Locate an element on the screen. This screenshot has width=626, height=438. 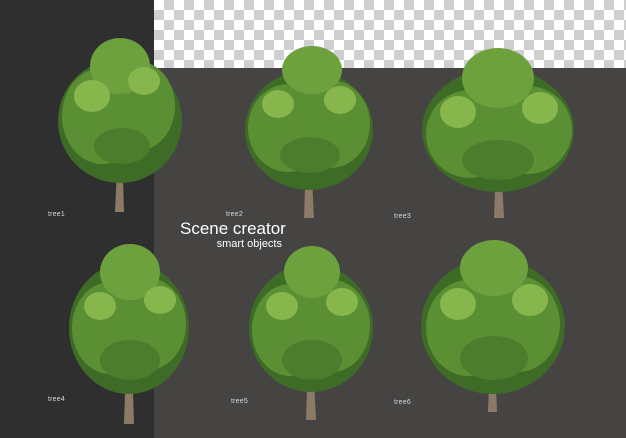
tree-5-image is located at coordinates (311, 333).